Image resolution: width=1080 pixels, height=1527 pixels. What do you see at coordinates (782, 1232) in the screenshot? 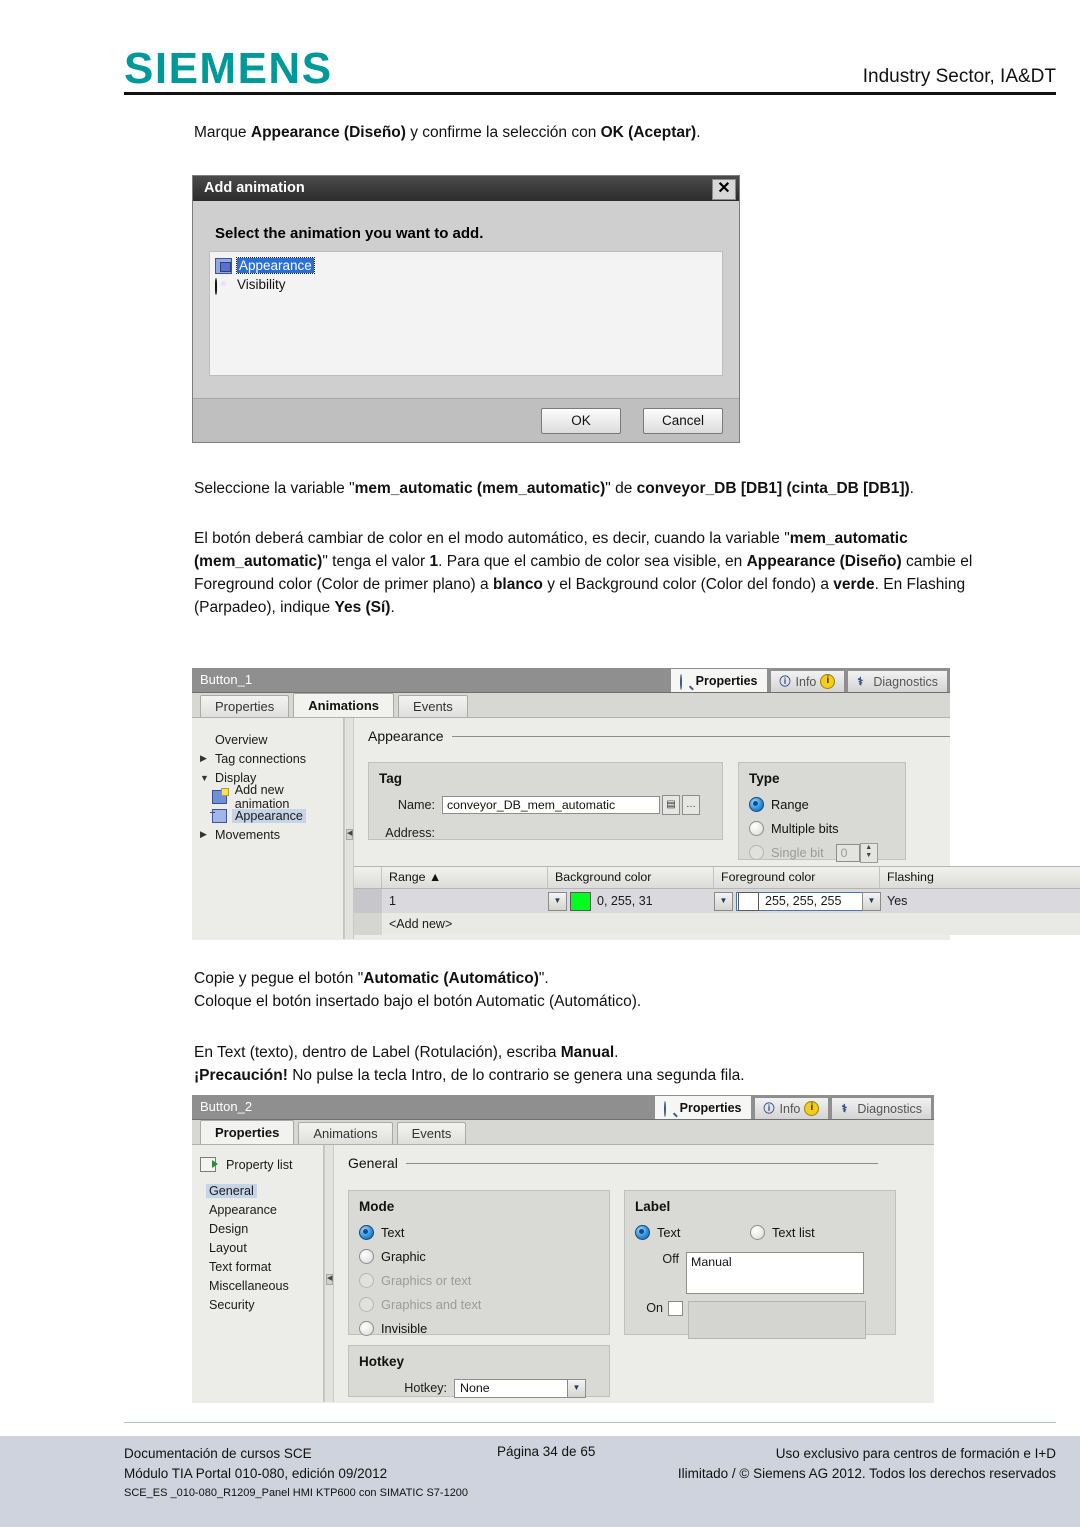
I see `radio-label-text-list: Text list` at bounding box center [782, 1232].